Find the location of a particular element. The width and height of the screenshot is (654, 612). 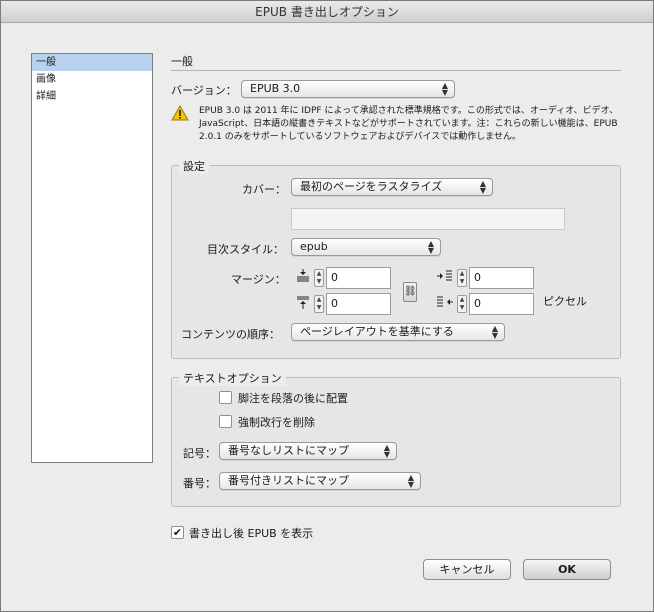

bullets-select-value: 番号なしリストにマップ is located at coordinates (288, 450).